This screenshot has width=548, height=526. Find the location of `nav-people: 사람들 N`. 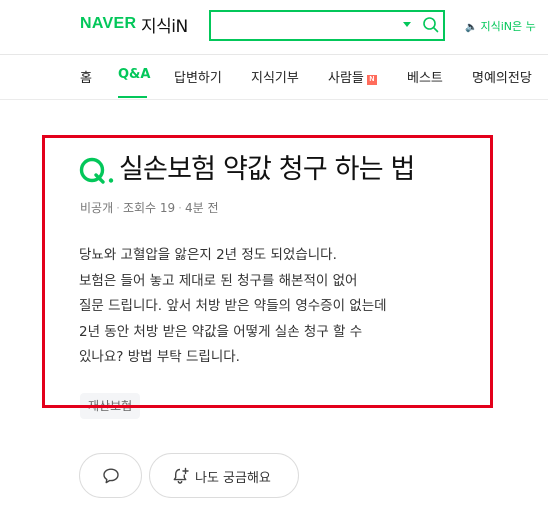

nav-people: 사람들 N is located at coordinates (352, 76).